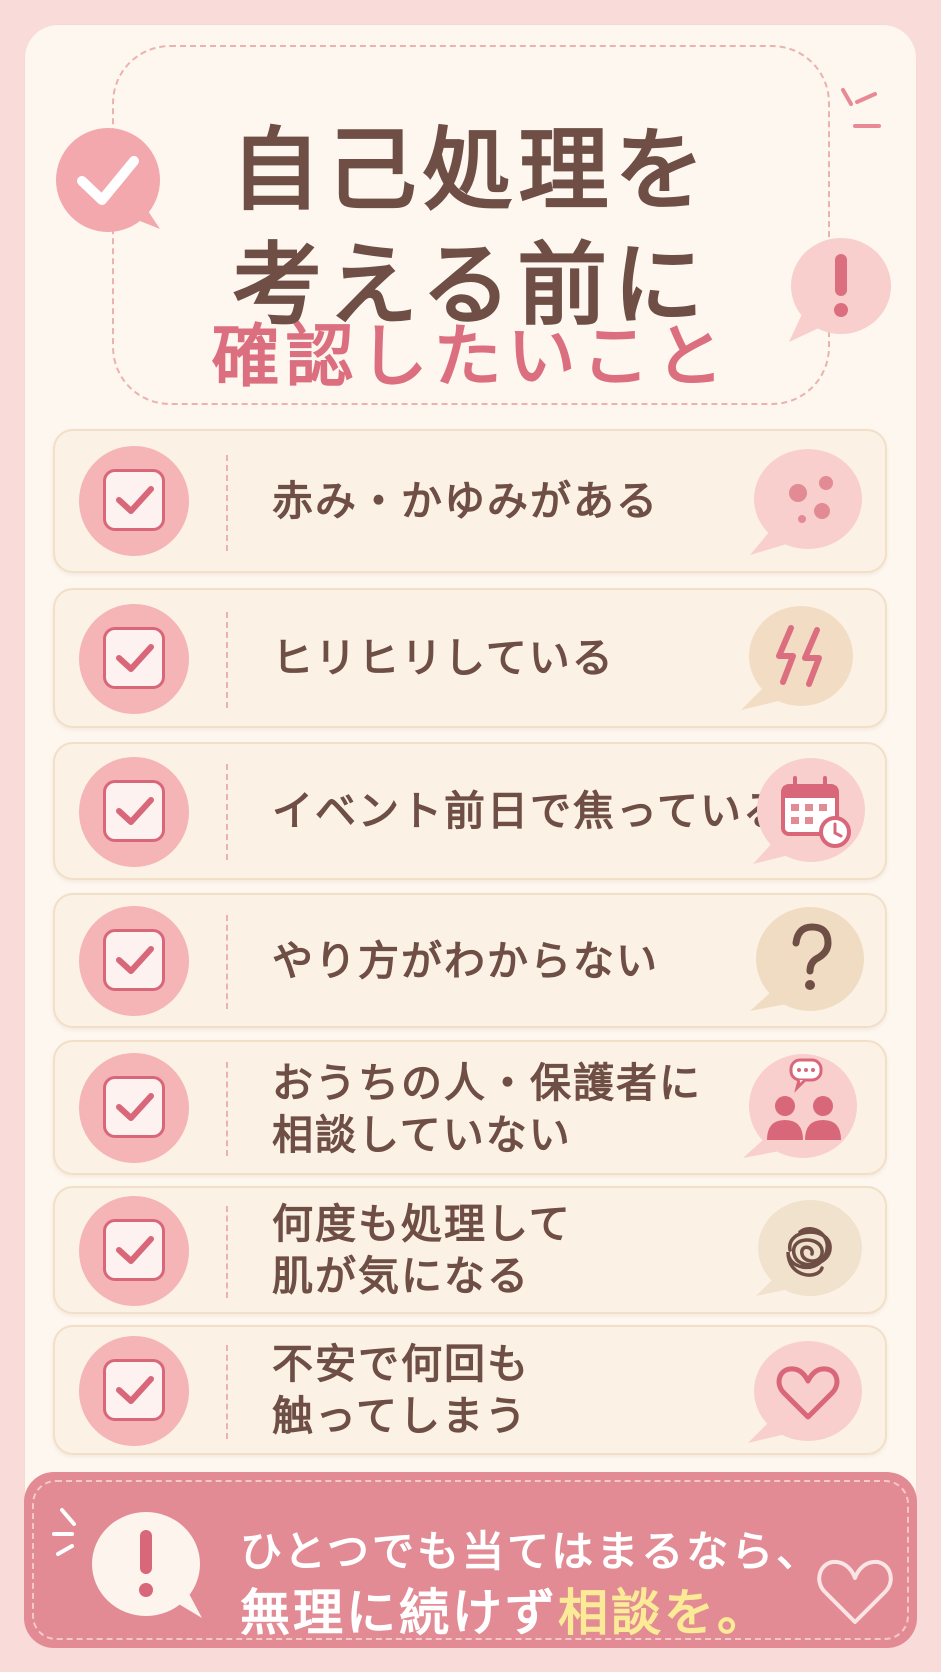  I want to click on skin-dots-icon, so click(806, 502).